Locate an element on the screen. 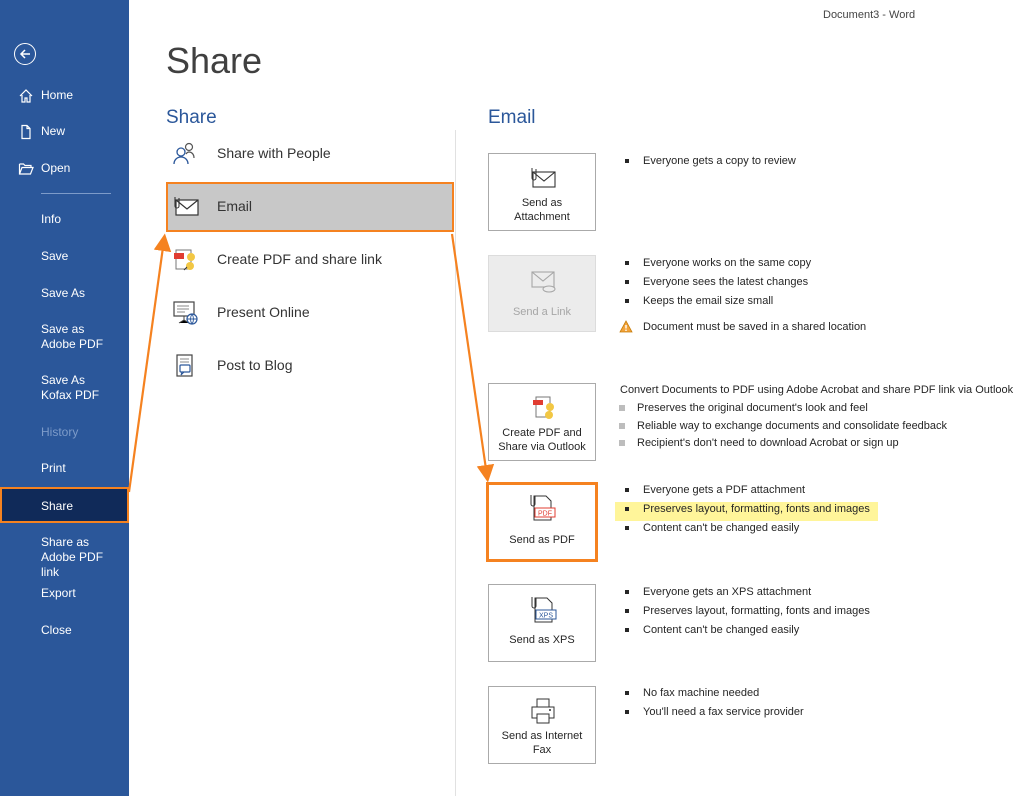 Image resolution: width=1024 pixels, height=796 pixels. create-pdf-share-link-label: Create PDF and share link is located at coordinates (299, 259).